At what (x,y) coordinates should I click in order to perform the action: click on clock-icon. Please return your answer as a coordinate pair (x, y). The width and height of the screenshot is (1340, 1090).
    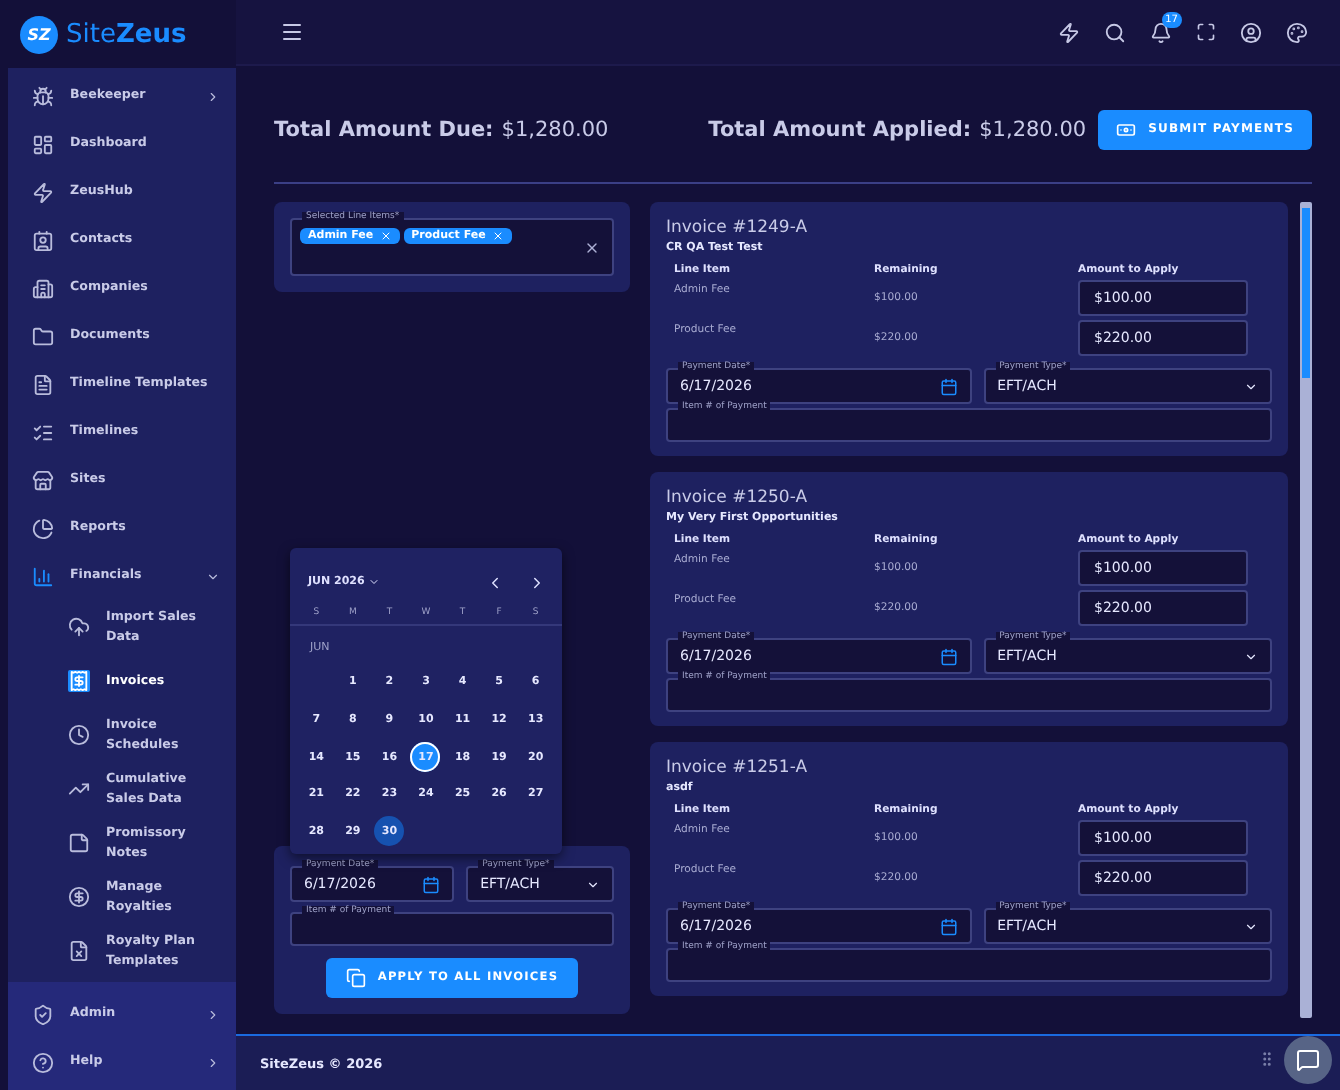
    Looking at the image, I should click on (79, 735).